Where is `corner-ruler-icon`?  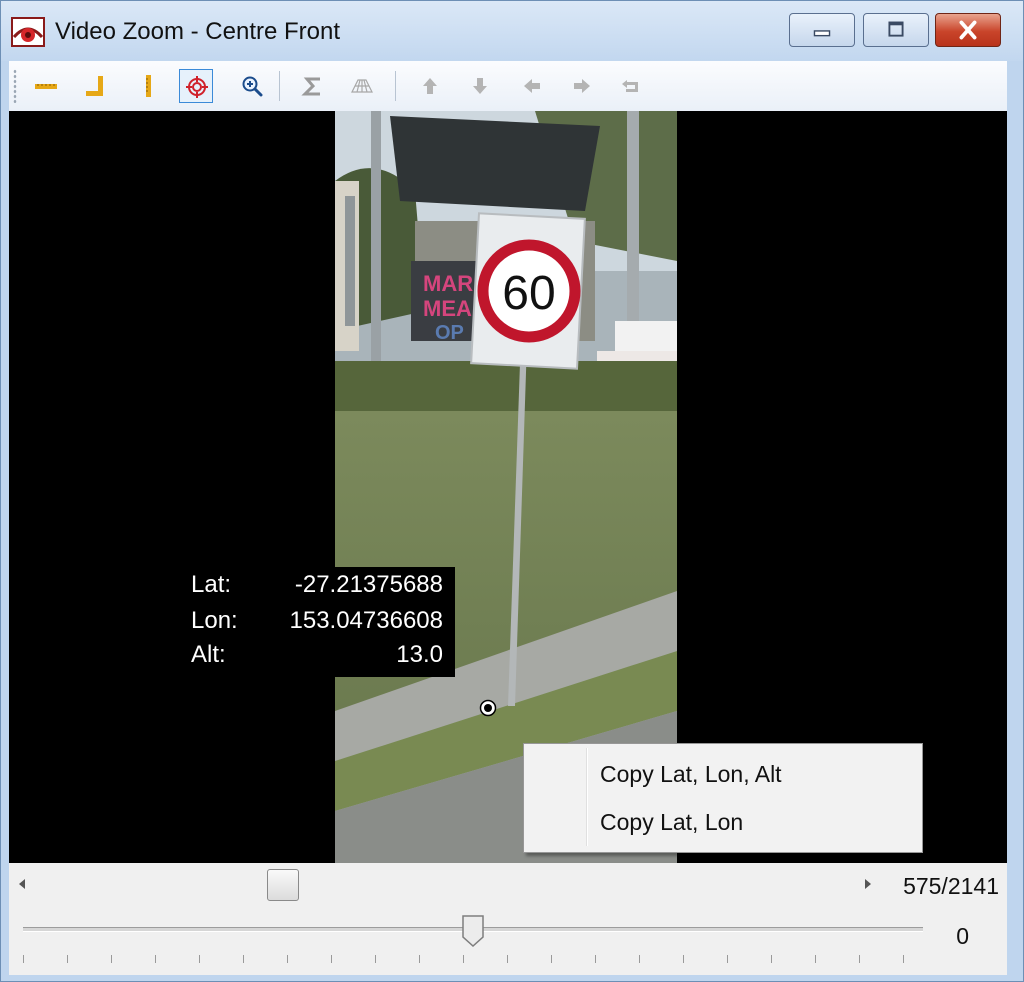 corner-ruler-icon is located at coordinates (94, 86).